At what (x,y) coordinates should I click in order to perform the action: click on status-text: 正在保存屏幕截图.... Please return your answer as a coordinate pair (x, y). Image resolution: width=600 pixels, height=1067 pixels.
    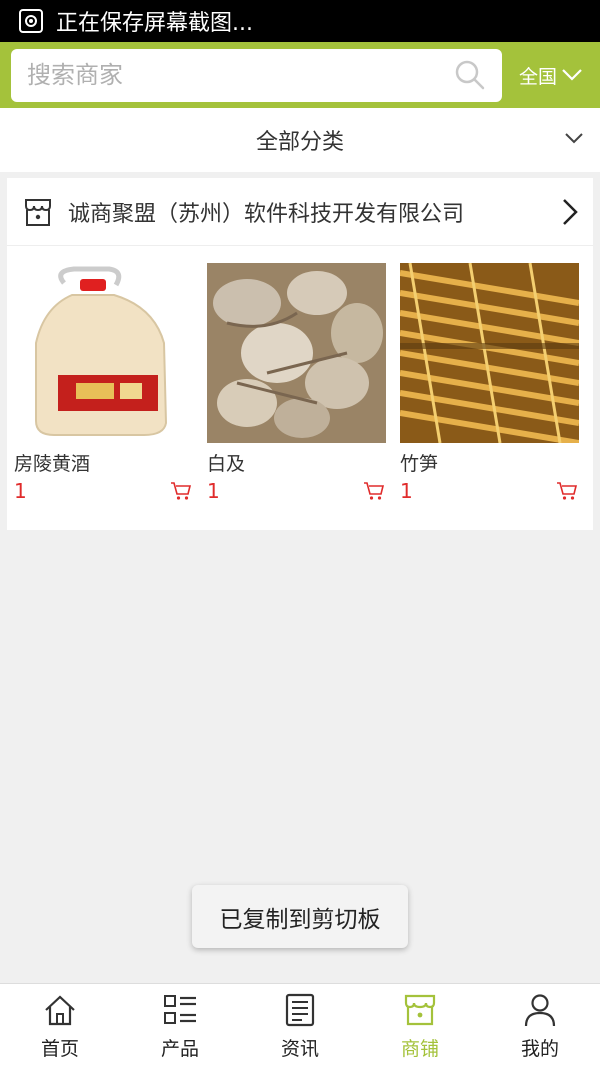
    Looking at the image, I should click on (154, 23).